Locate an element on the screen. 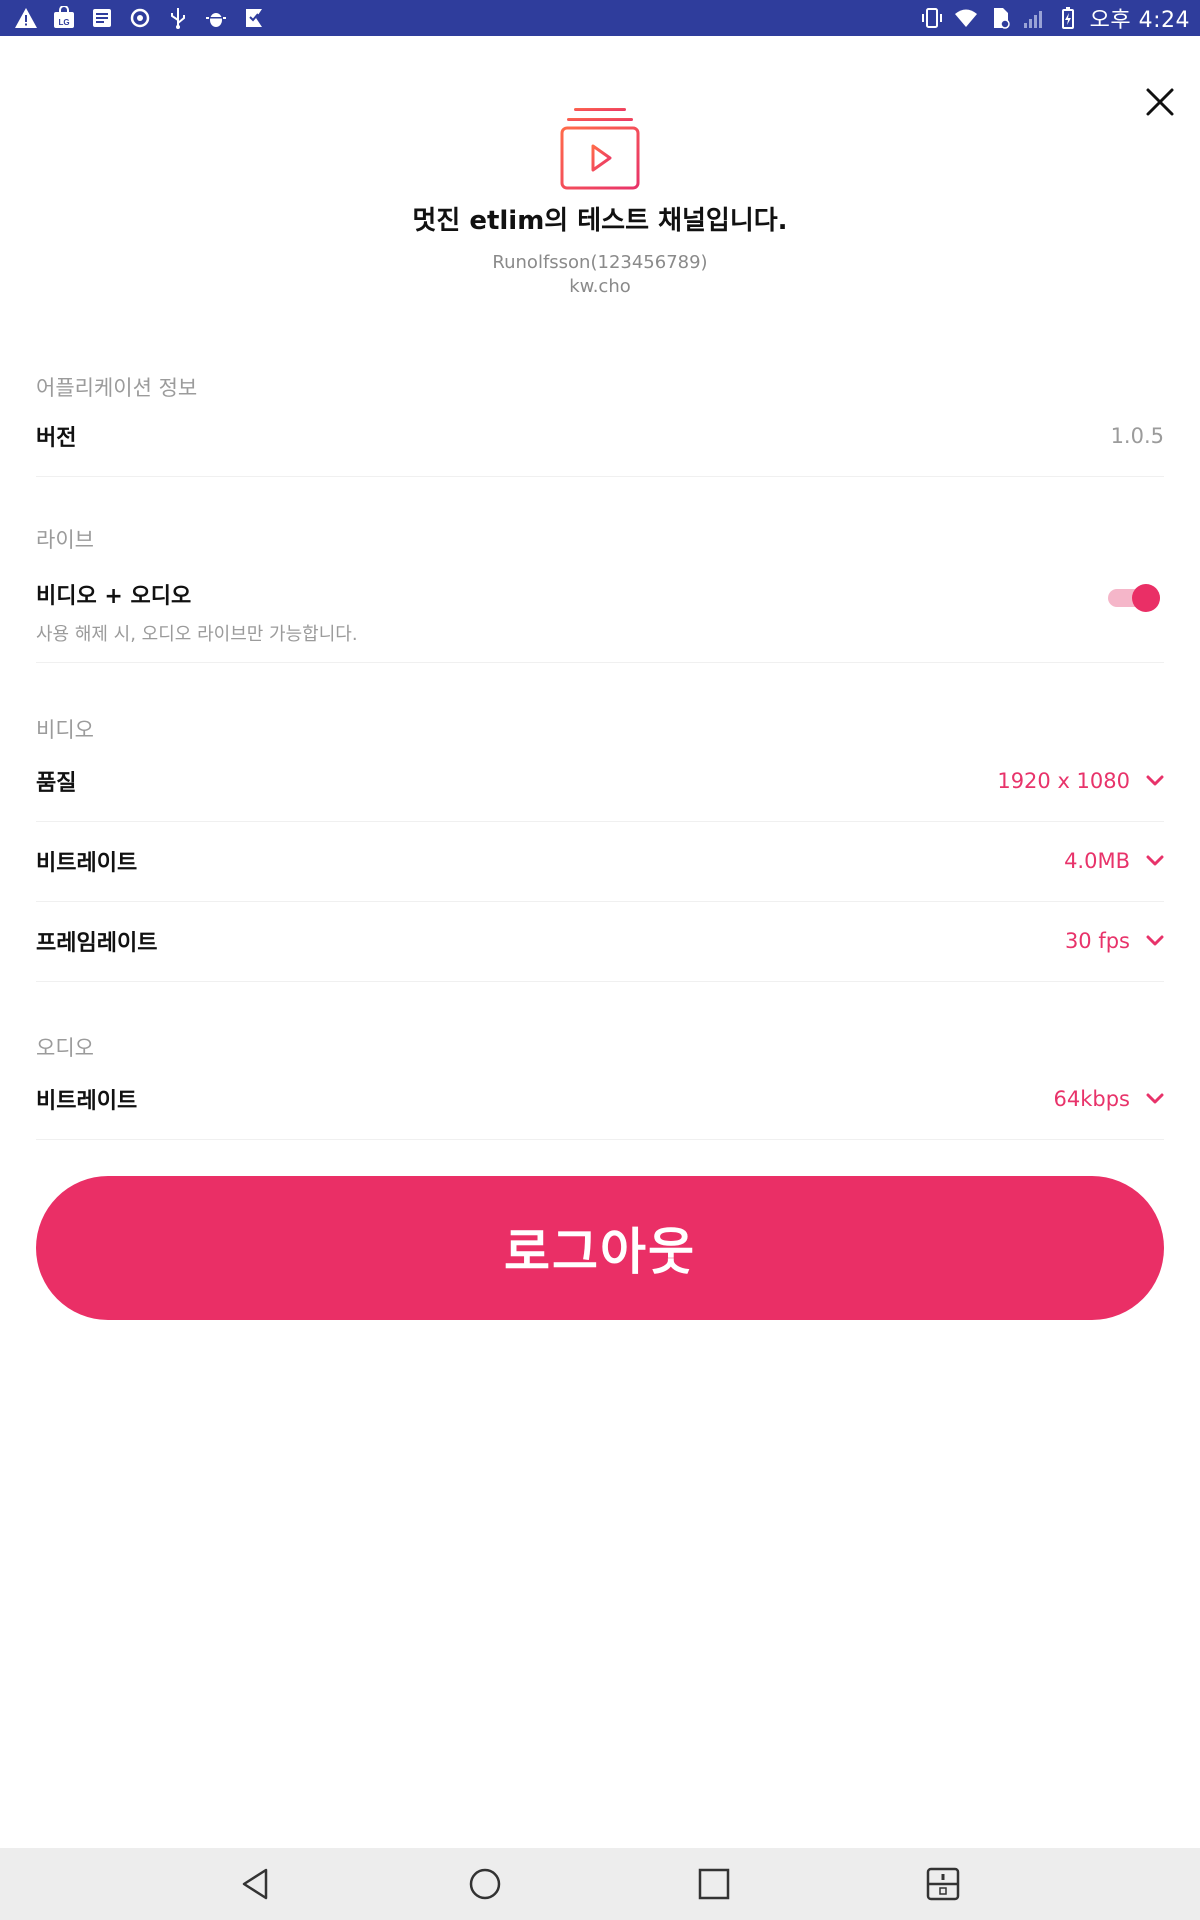  document-icon is located at coordinates (102, 18).